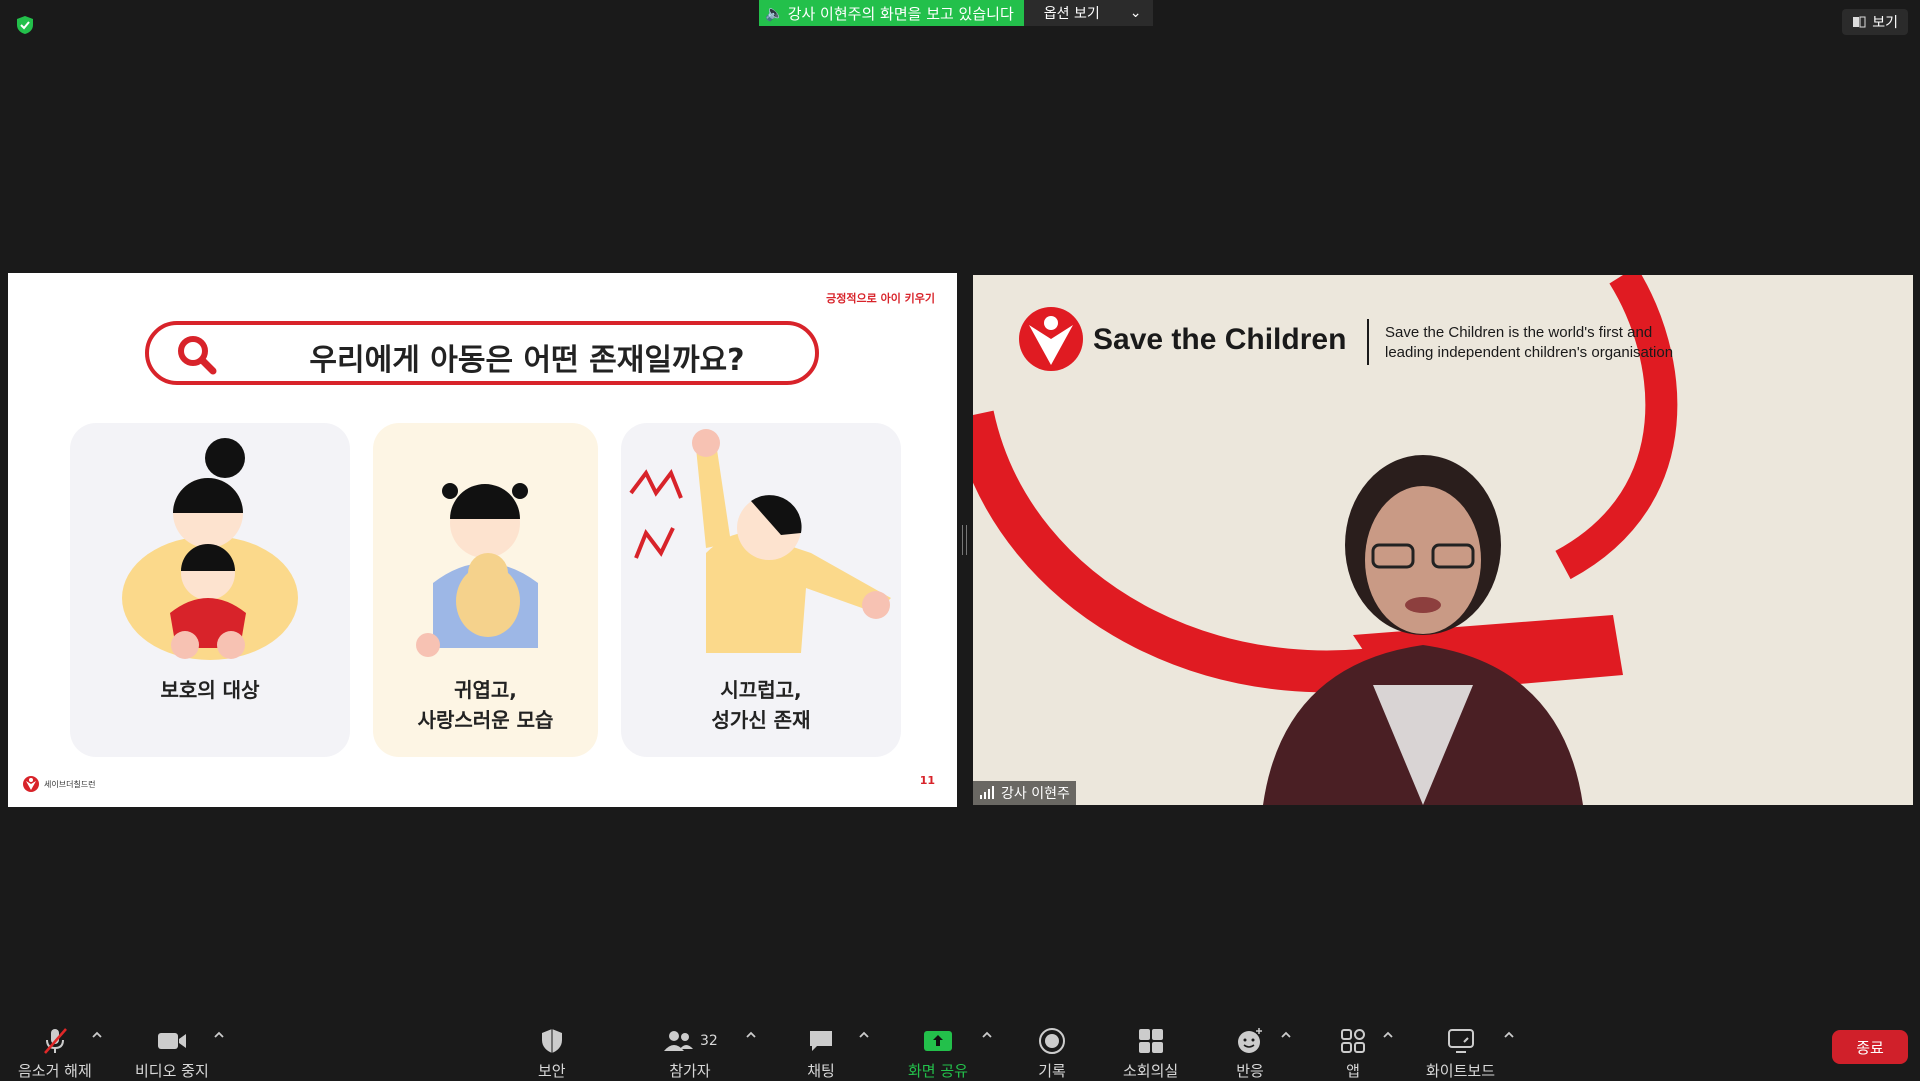 This screenshot has height=1081, width=1920. Describe the element at coordinates (761, 705) in the screenshot. I see `card-label: 시끄럽고, 성가신 존재` at that location.